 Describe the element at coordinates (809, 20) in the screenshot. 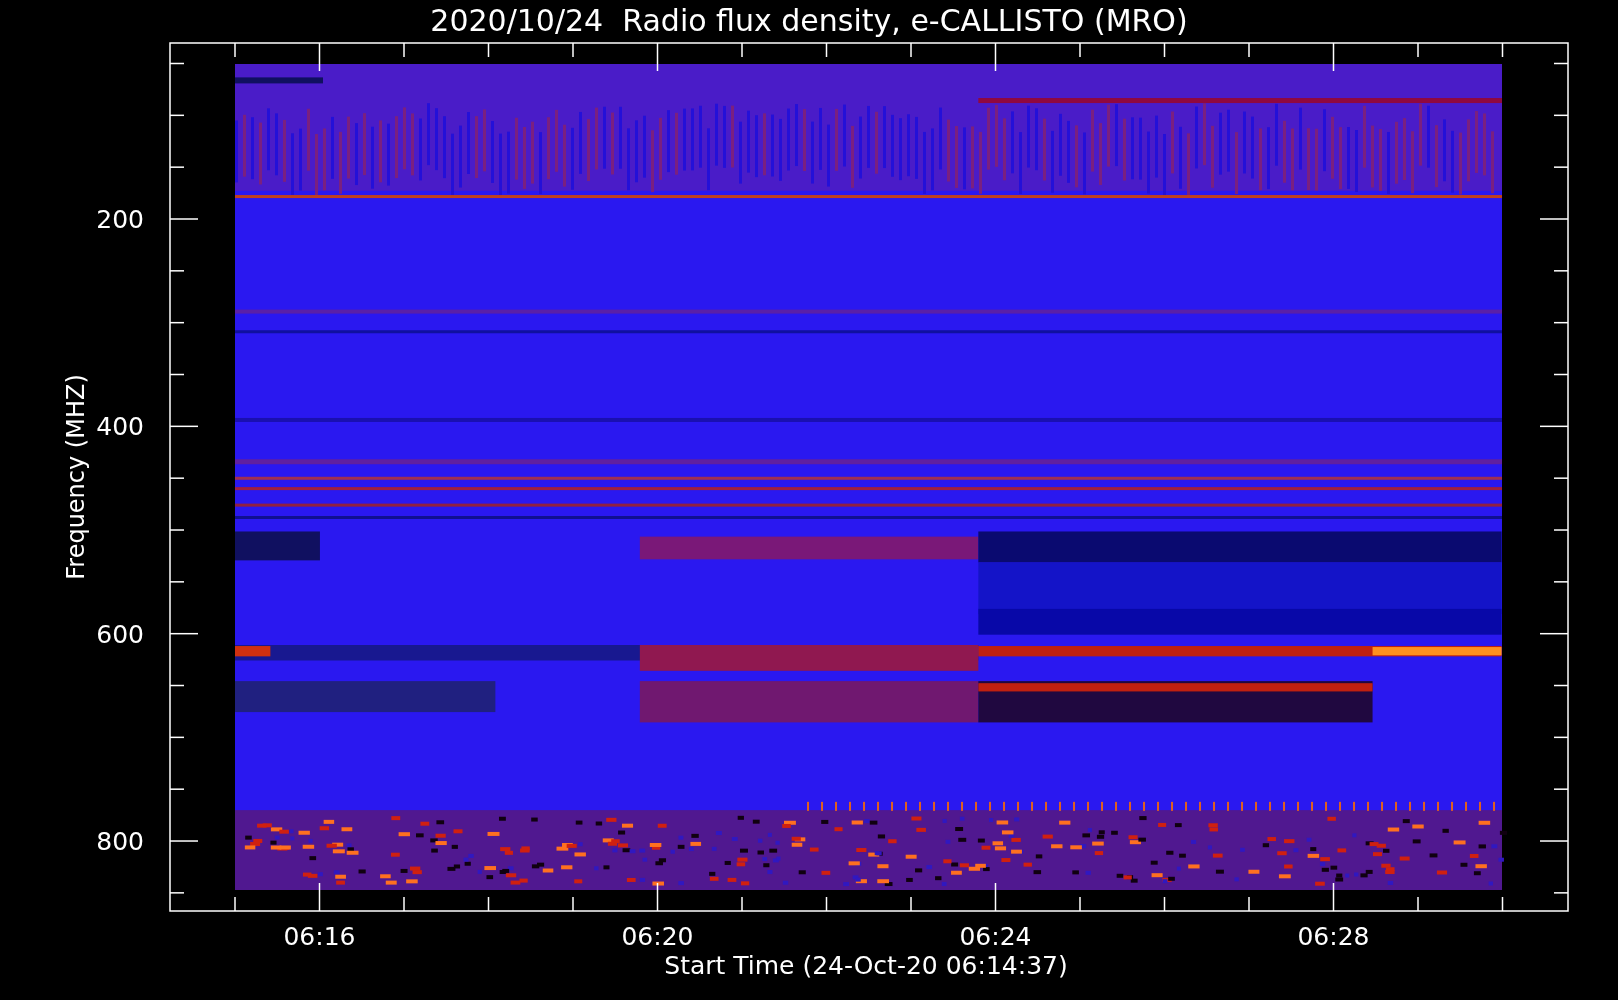

I see `chart-title: 2020/10/24 Radio flux density, e-CALLISTO (MRO)` at that location.